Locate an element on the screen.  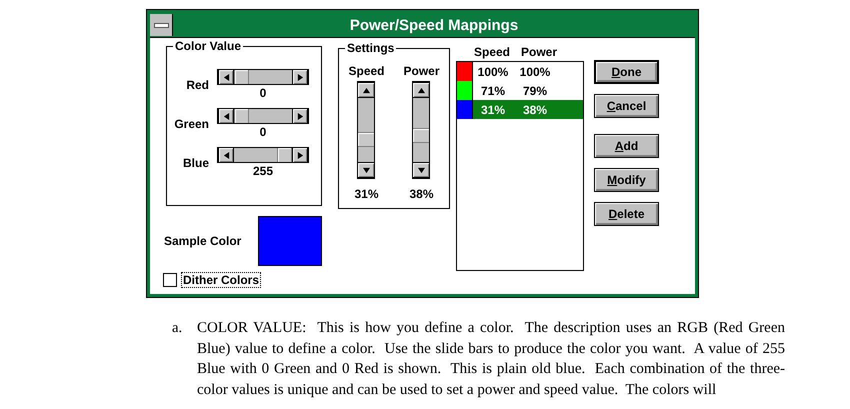
dialog-button: Cancel is located at coordinates (626, 106).